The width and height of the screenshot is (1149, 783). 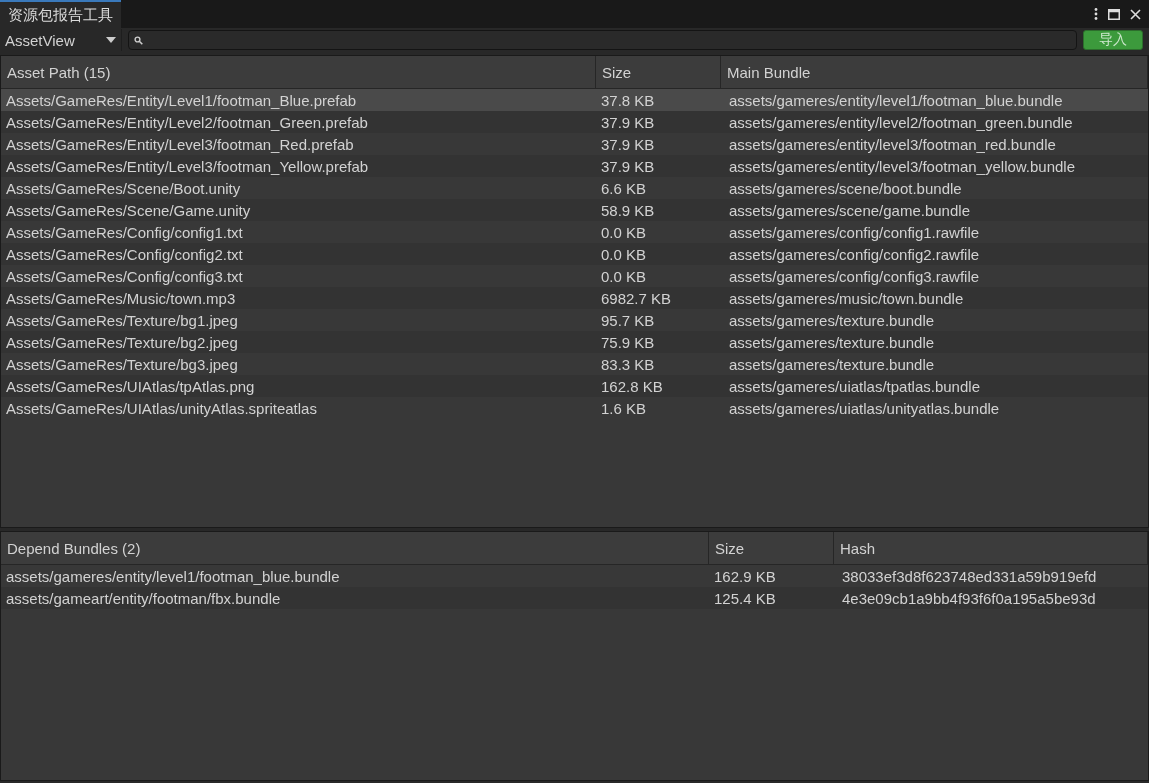 What do you see at coordinates (355, 548) in the screenshot?
I see `column-header: Depend Bundles (2)` at bounding box center [355, 548].